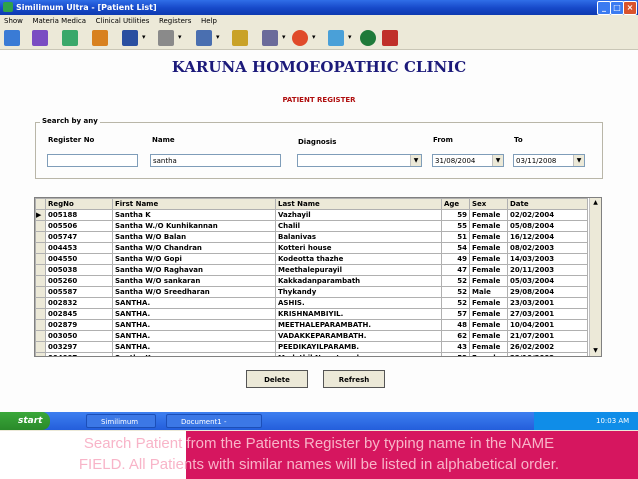  What do you see at coordinates (547, 347) in the screenshot?
I see `date-cell: 26/02/2002` at bounding box center [547, 347].